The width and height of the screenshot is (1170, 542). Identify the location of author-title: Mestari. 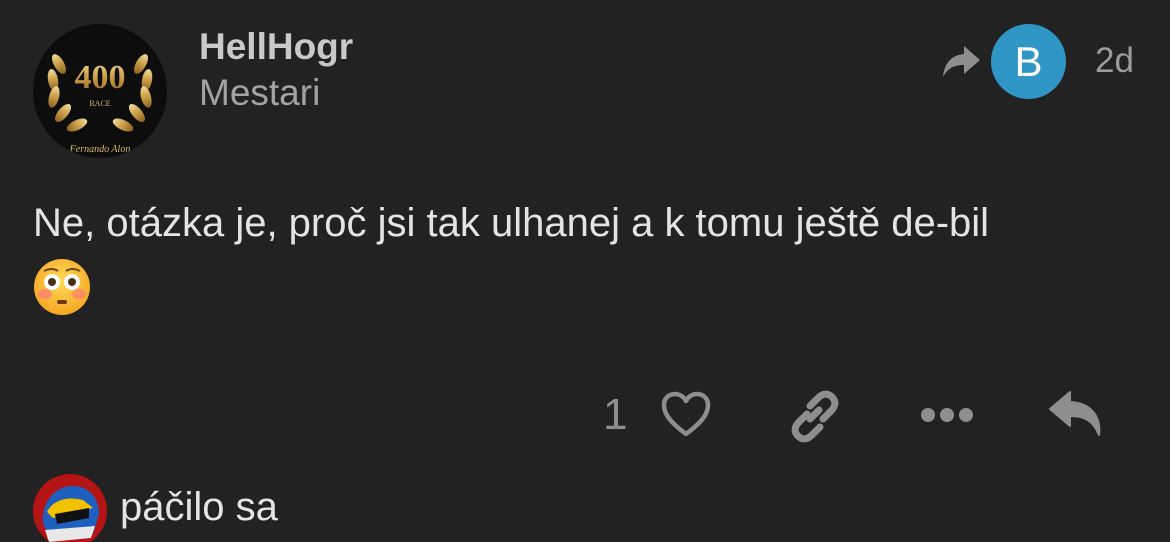
(260, 92).